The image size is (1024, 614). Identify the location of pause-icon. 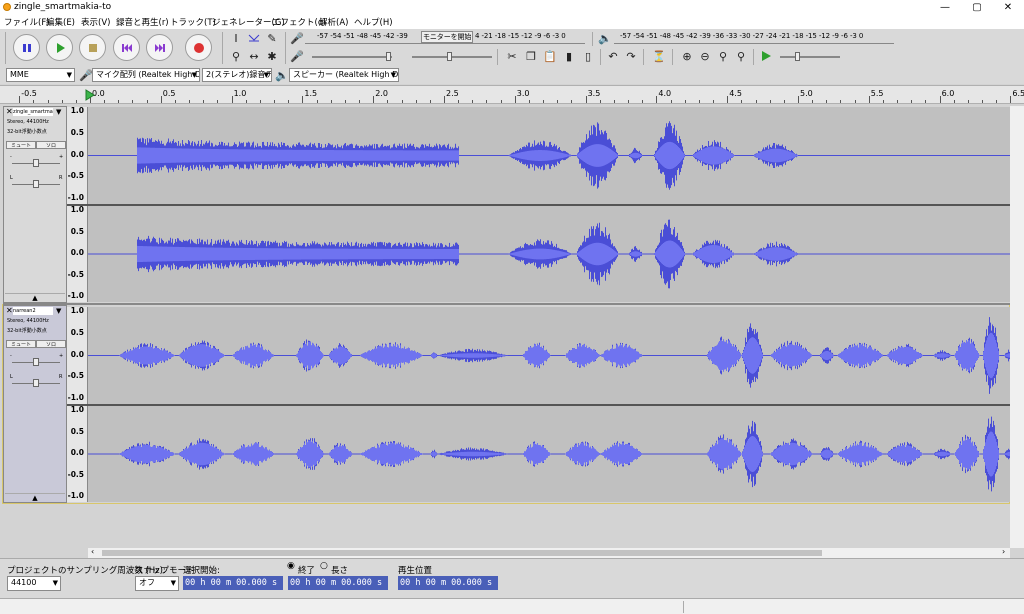
(26, 47).